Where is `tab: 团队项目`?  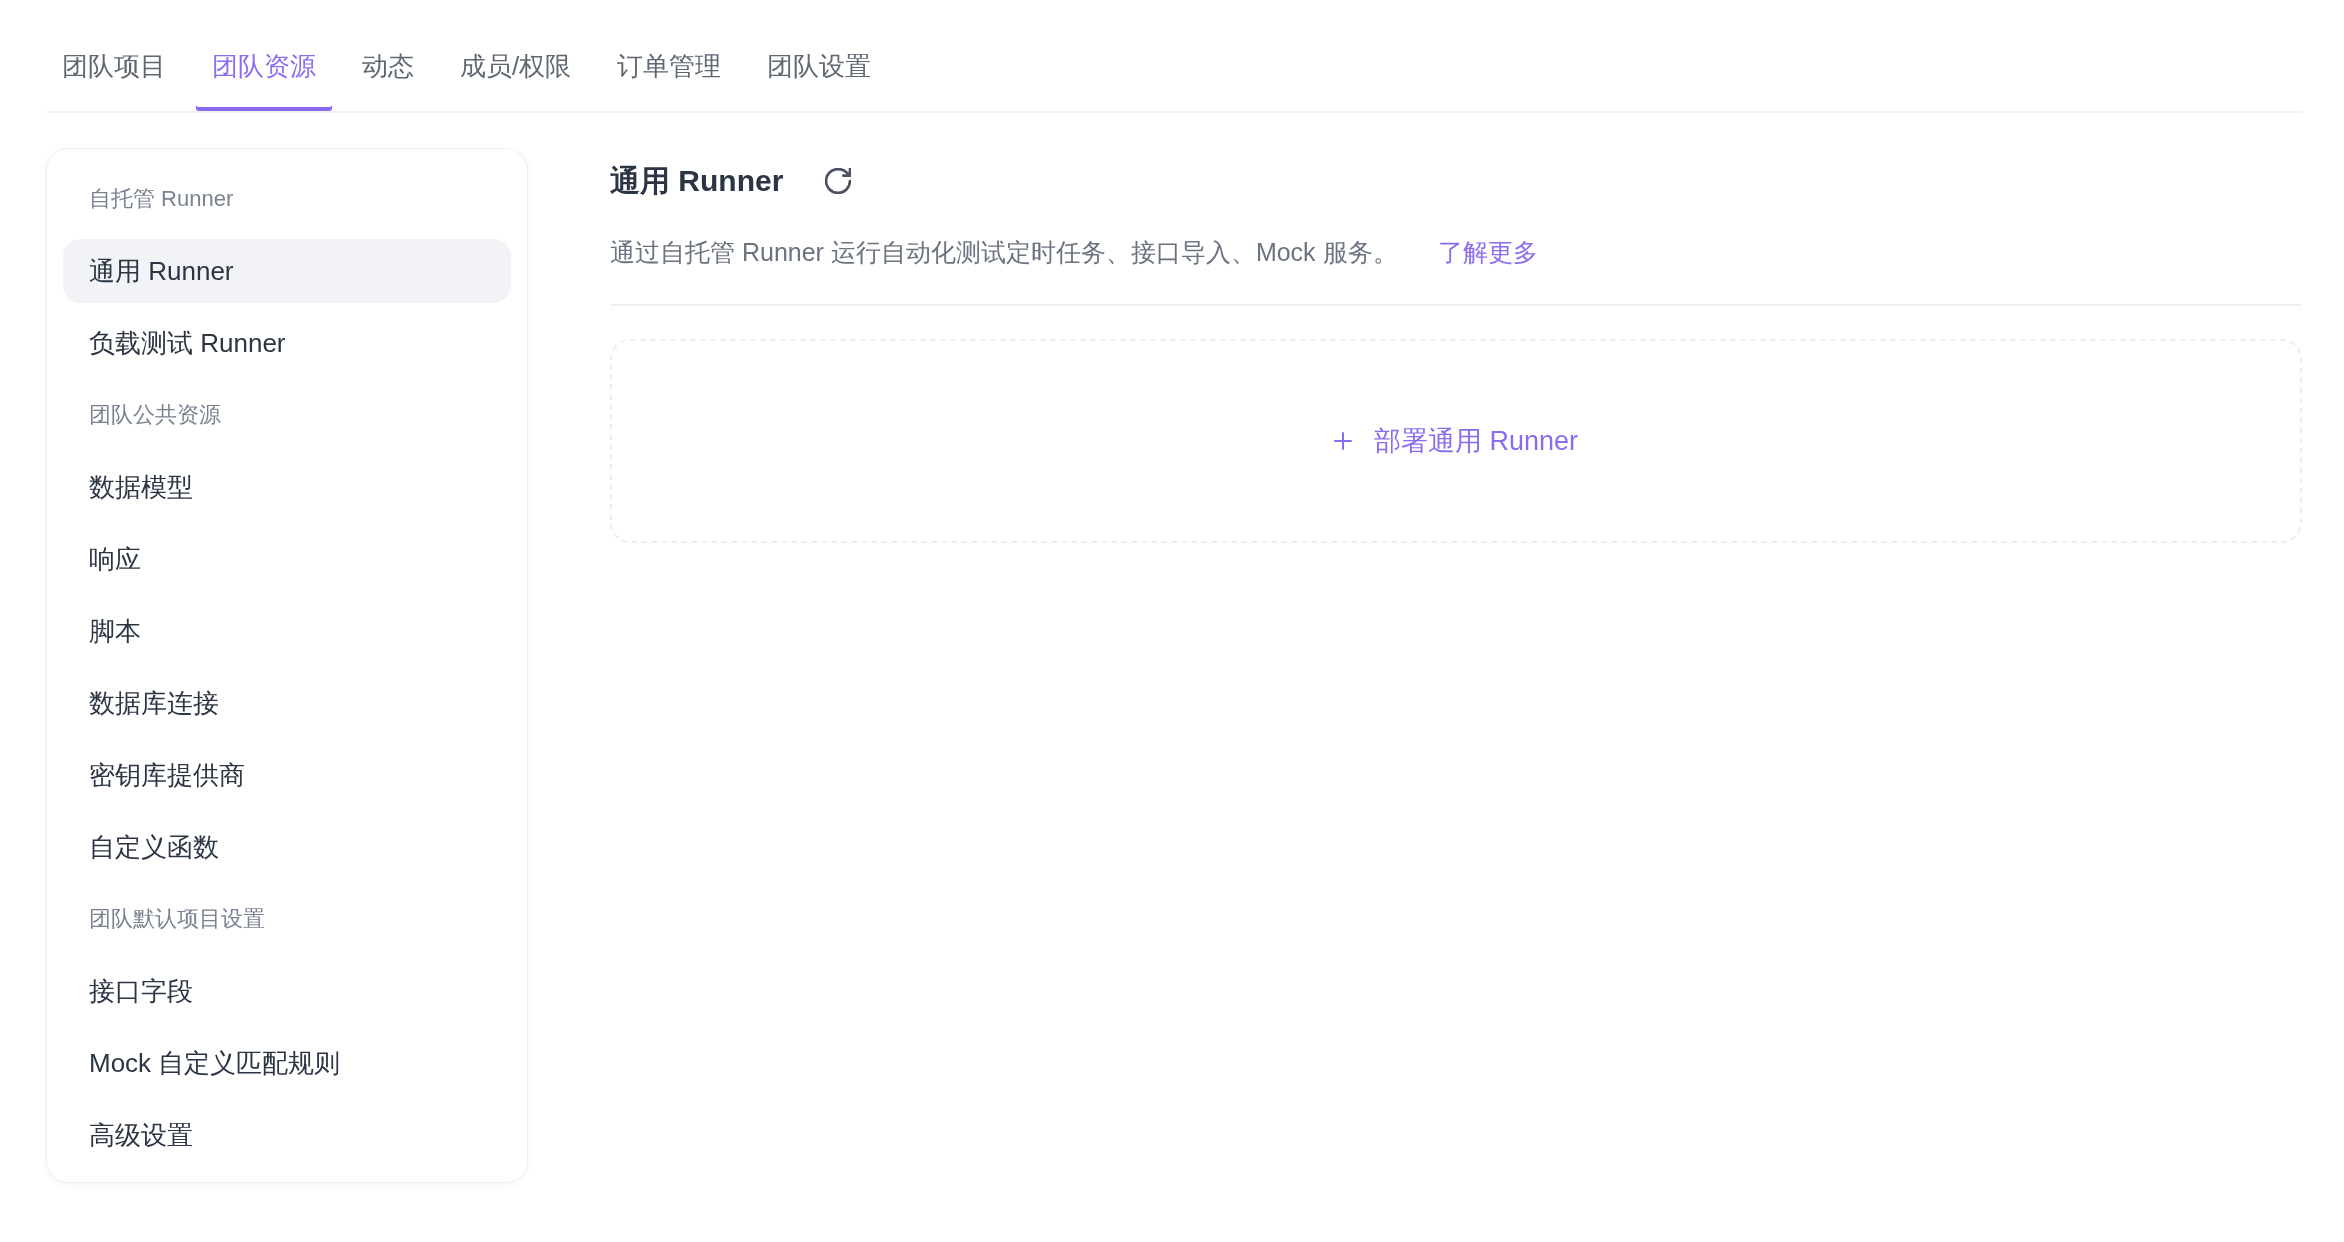
tab: 团队项目 is located at coordinates (114, 65).